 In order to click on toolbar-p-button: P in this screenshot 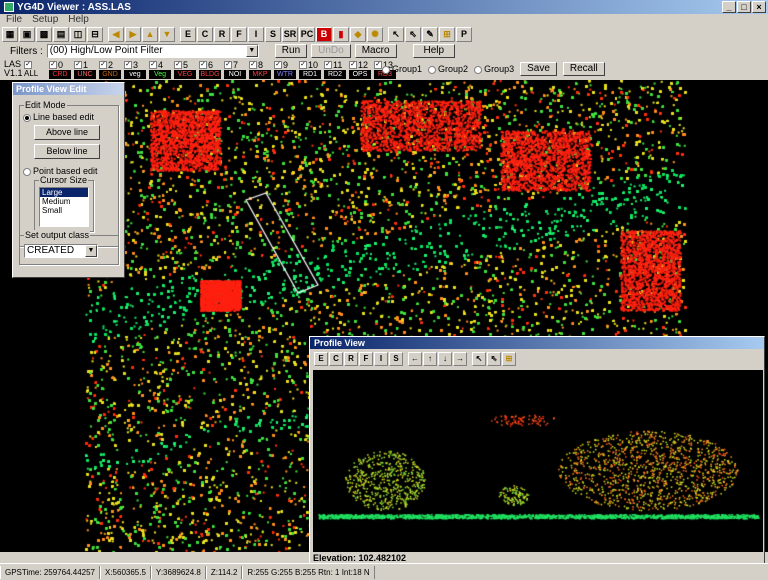, I will do `click(464, 34)`.